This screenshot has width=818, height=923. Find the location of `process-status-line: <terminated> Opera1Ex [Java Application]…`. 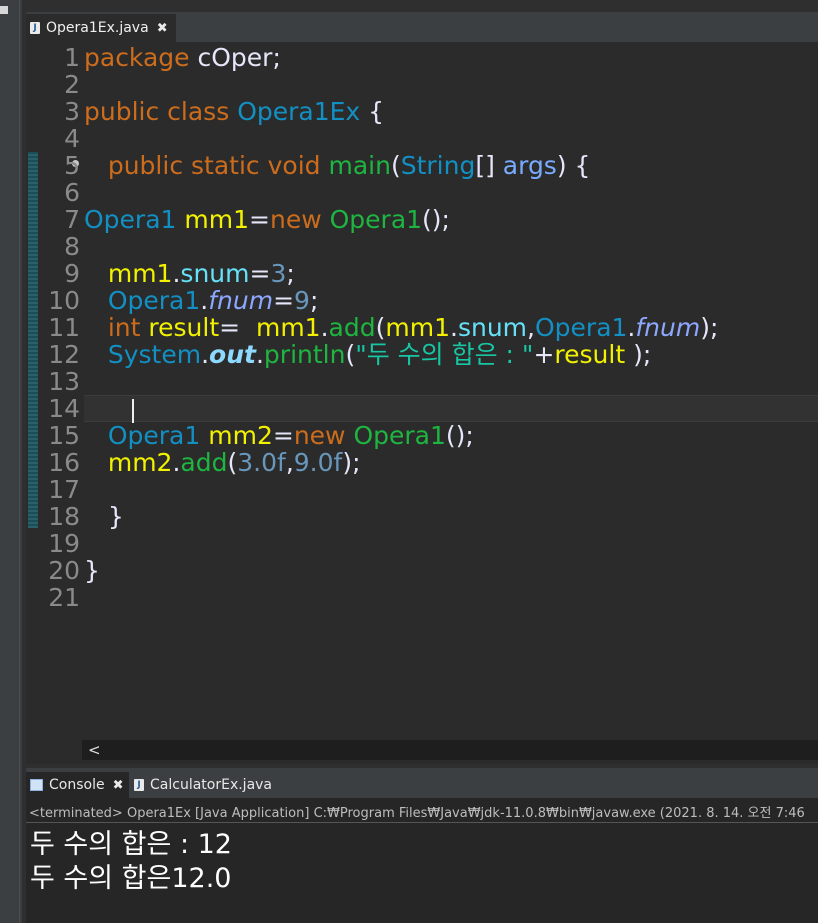

process-status-line: <terminated> Opera1Ex [Java Application]… is located at coordinates (417, 813).